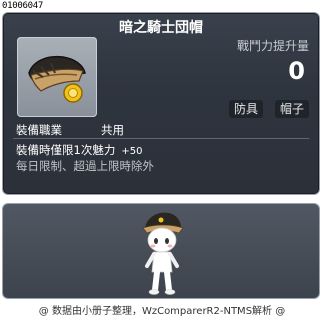 This screenshot has height=319, width=324. What do you see at coordinates (39, 130) in the screenshot?
I see `equip-job-label: 裝備職業` at bounding box center [39, 130].